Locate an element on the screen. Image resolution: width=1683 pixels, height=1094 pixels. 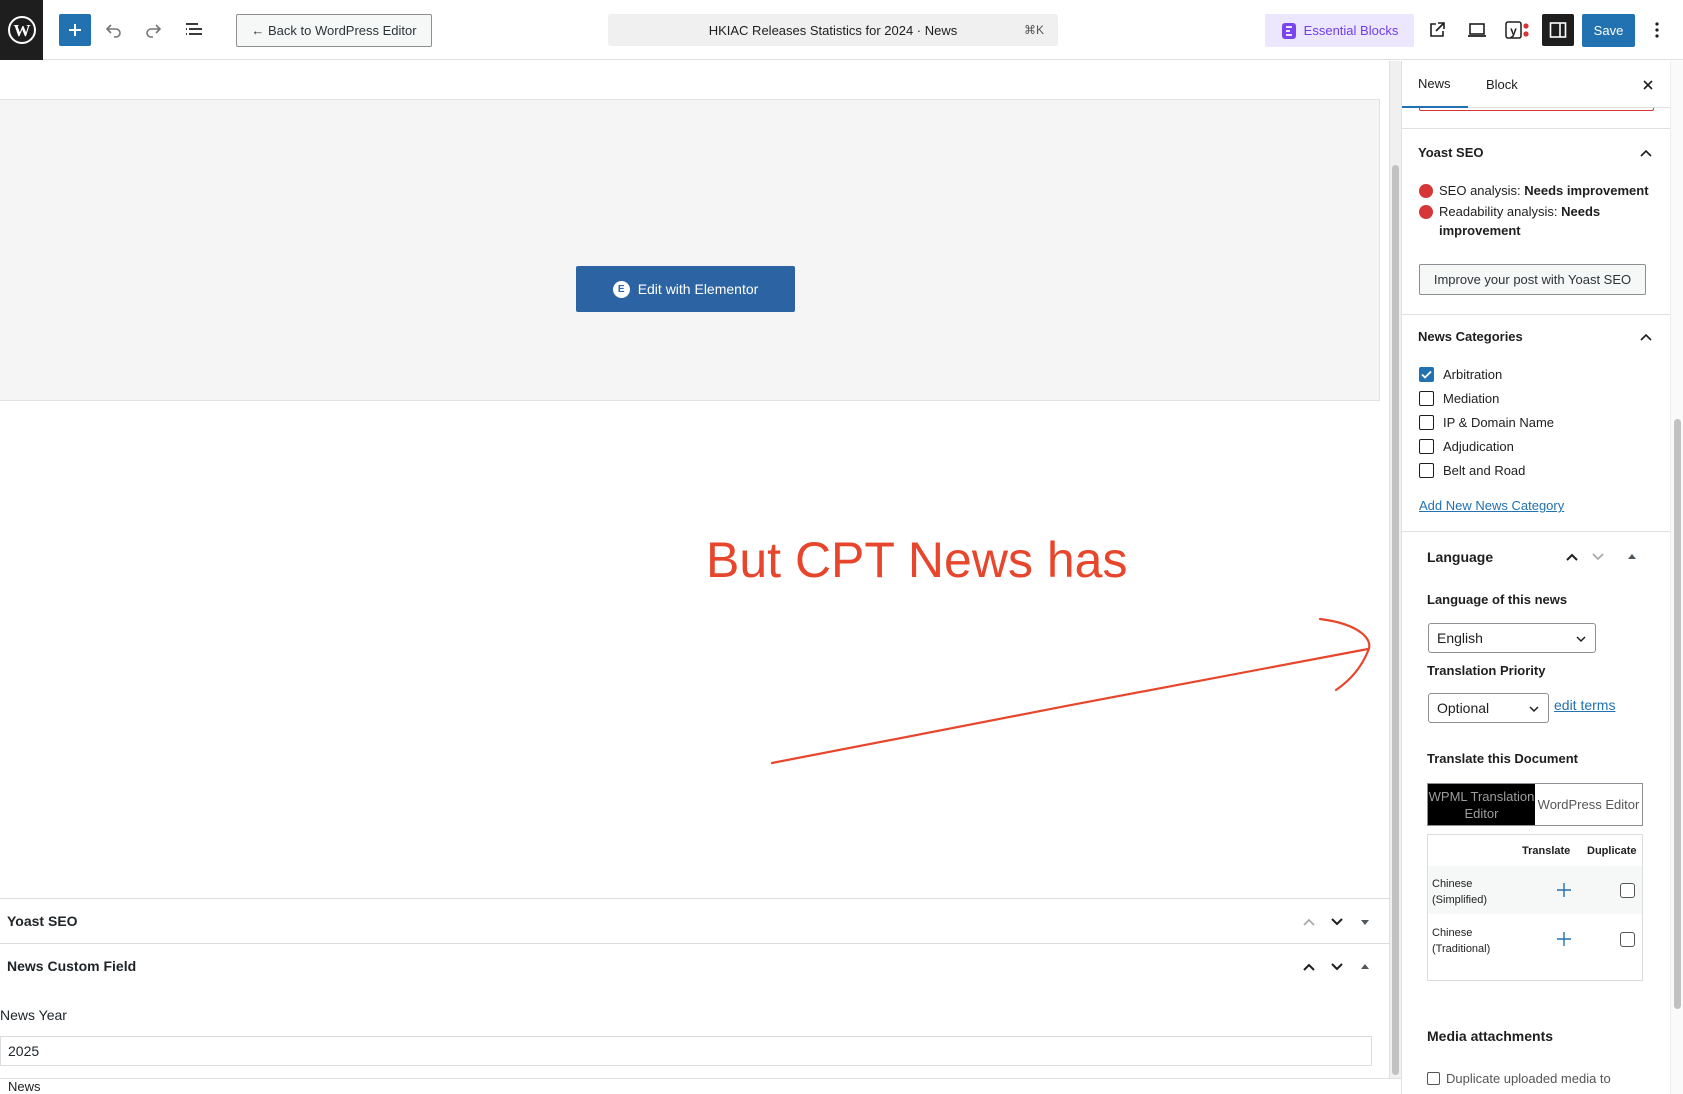
language-select-value: English is located at coordinates (1460, 638).